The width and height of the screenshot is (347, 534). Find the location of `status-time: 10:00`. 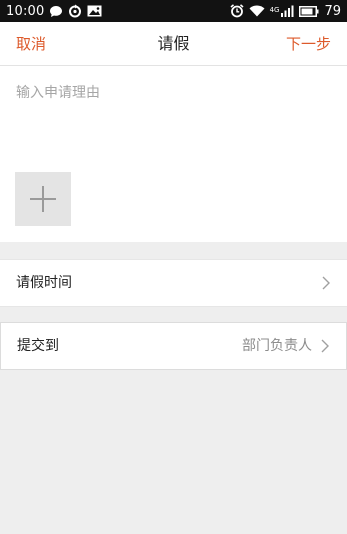

status-time: 10:00 is located at coordinates (25, 11).